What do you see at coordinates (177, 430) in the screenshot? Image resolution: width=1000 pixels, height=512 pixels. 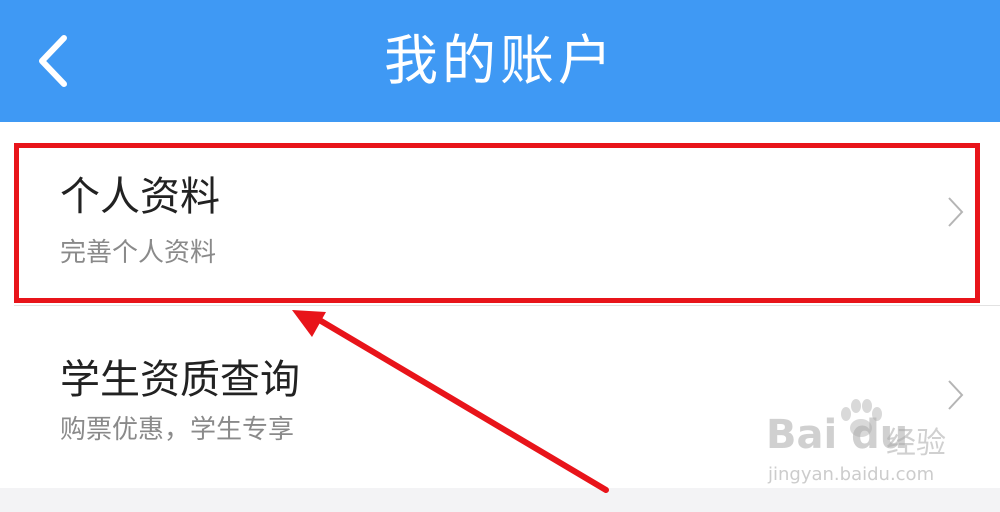 I see `item-subtitle: 购票优惠，学生专享` at bounding box center [177, 430].